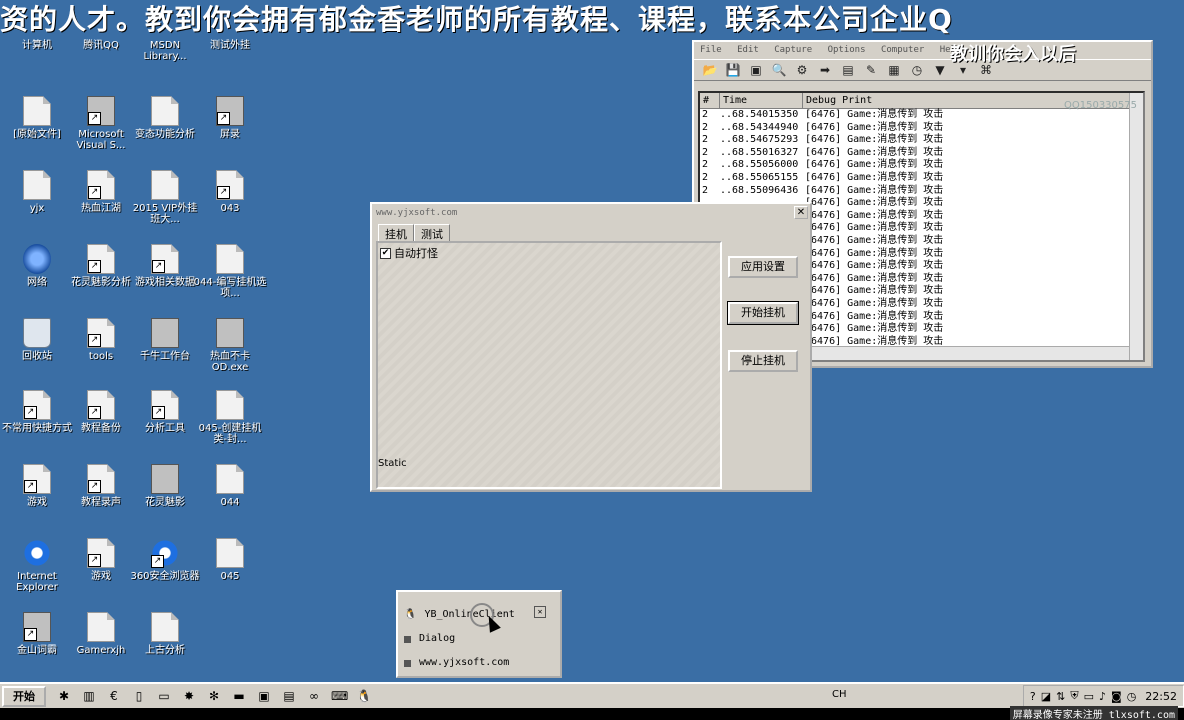  Describe the element at coordinates (114, 696) in the screenshot. I see `currency-icon: €` at that location.